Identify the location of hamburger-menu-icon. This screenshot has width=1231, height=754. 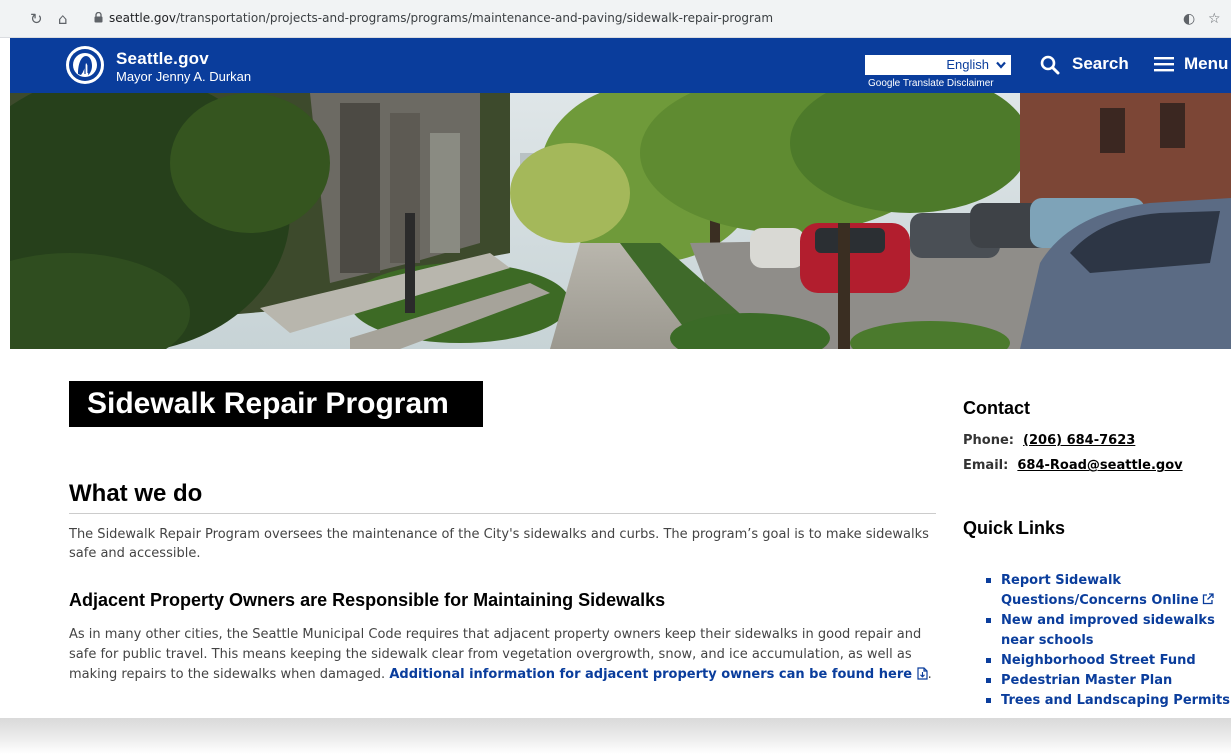
(1164, 64).